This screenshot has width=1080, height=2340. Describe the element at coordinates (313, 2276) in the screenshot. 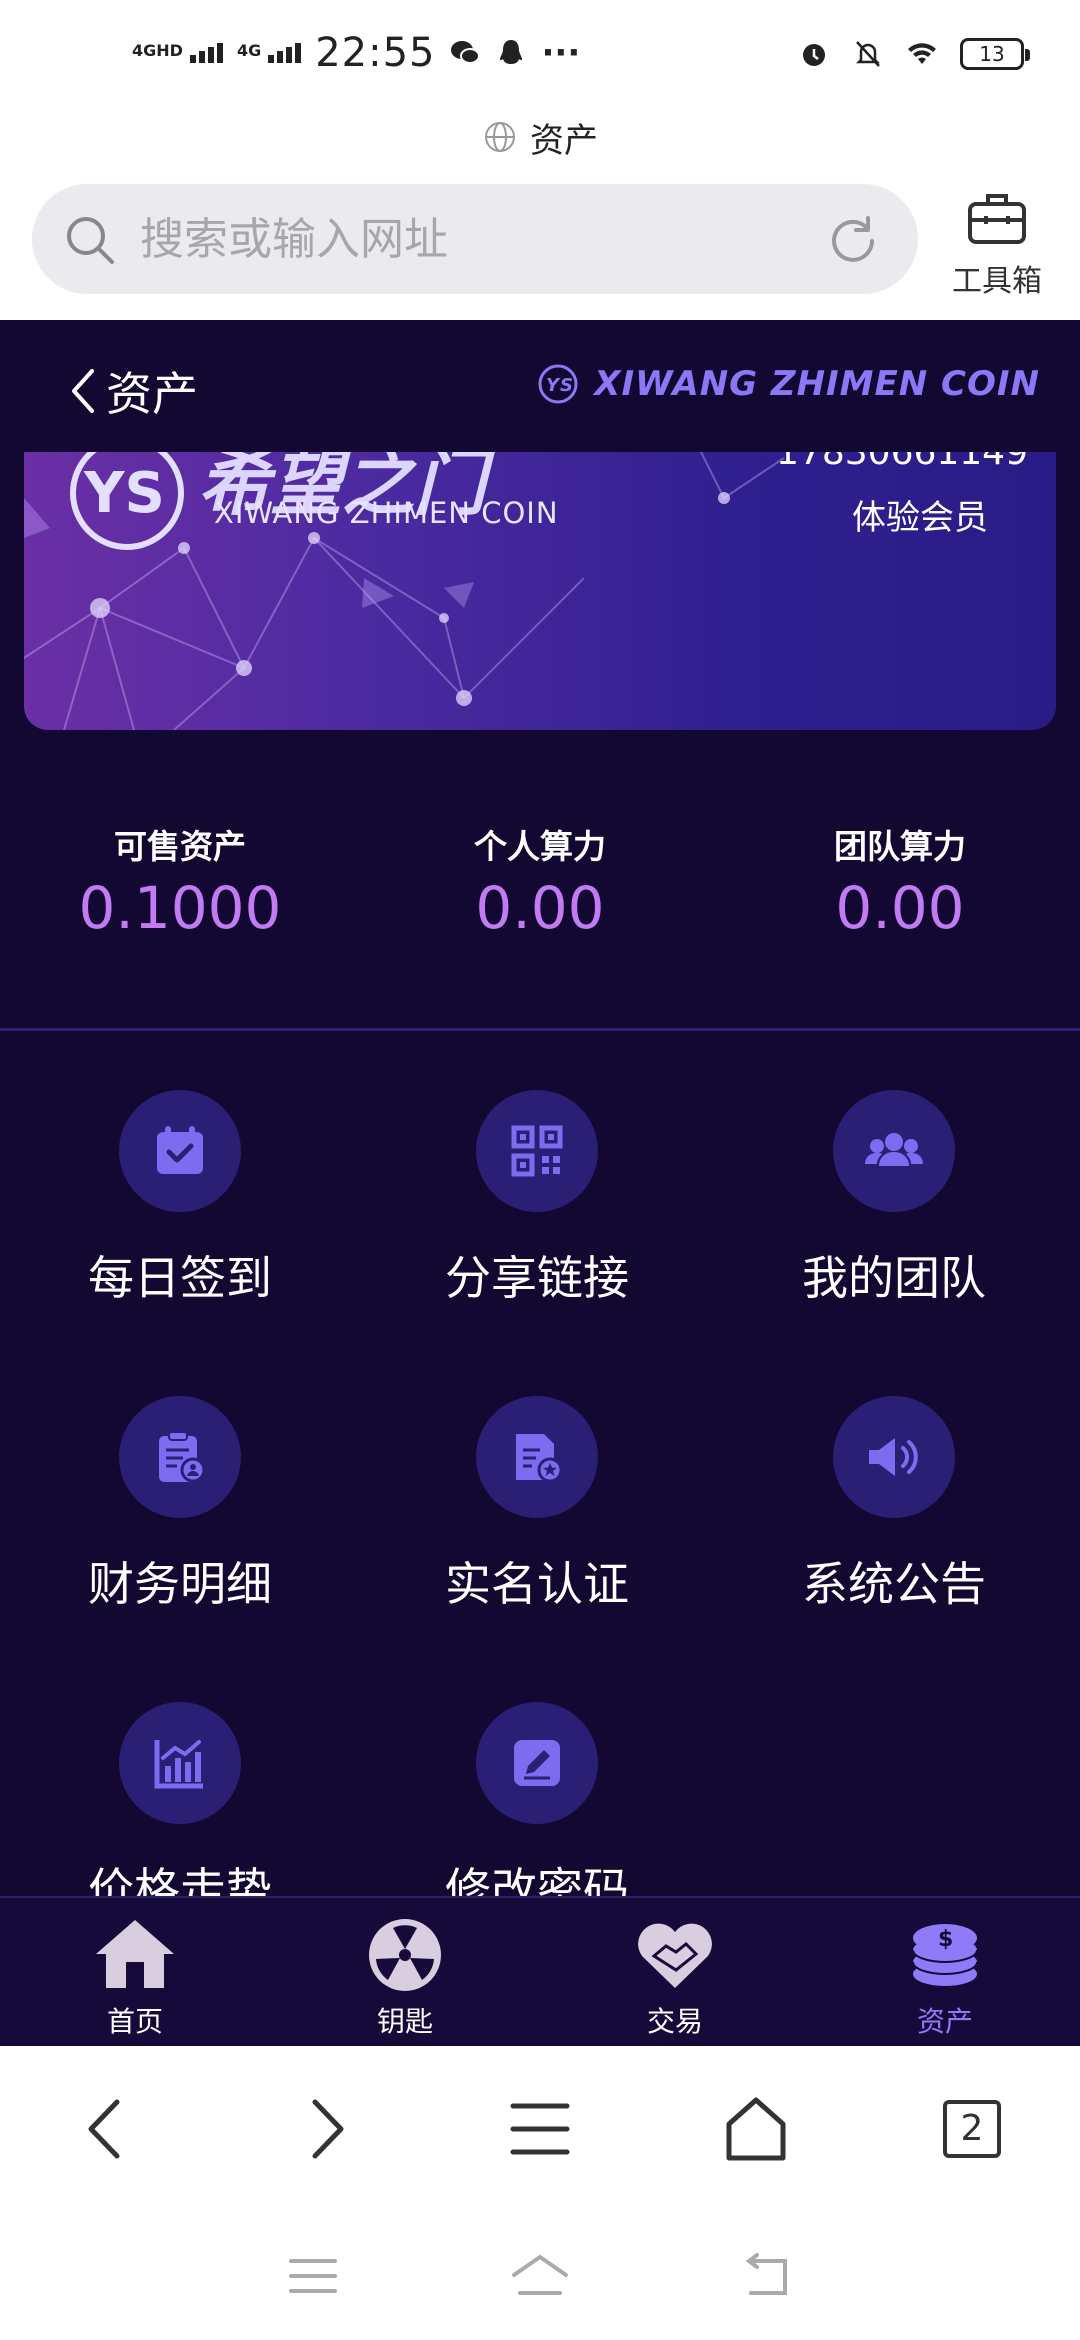

I see `recents-icon` at that location.